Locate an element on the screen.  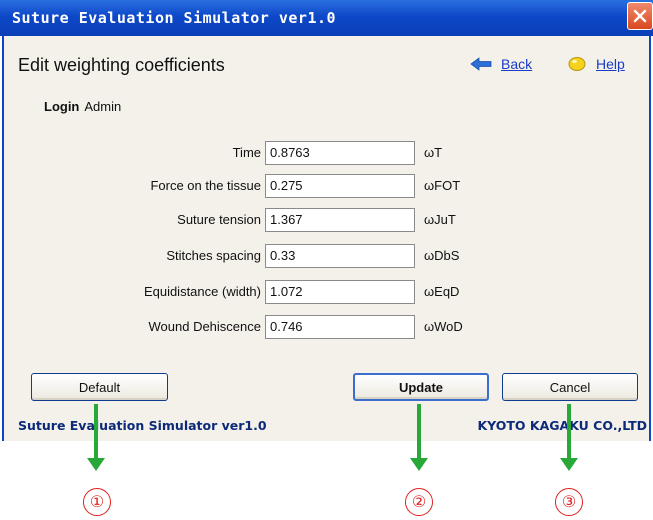
arrow-2-head is located at coordinates (419, 464).